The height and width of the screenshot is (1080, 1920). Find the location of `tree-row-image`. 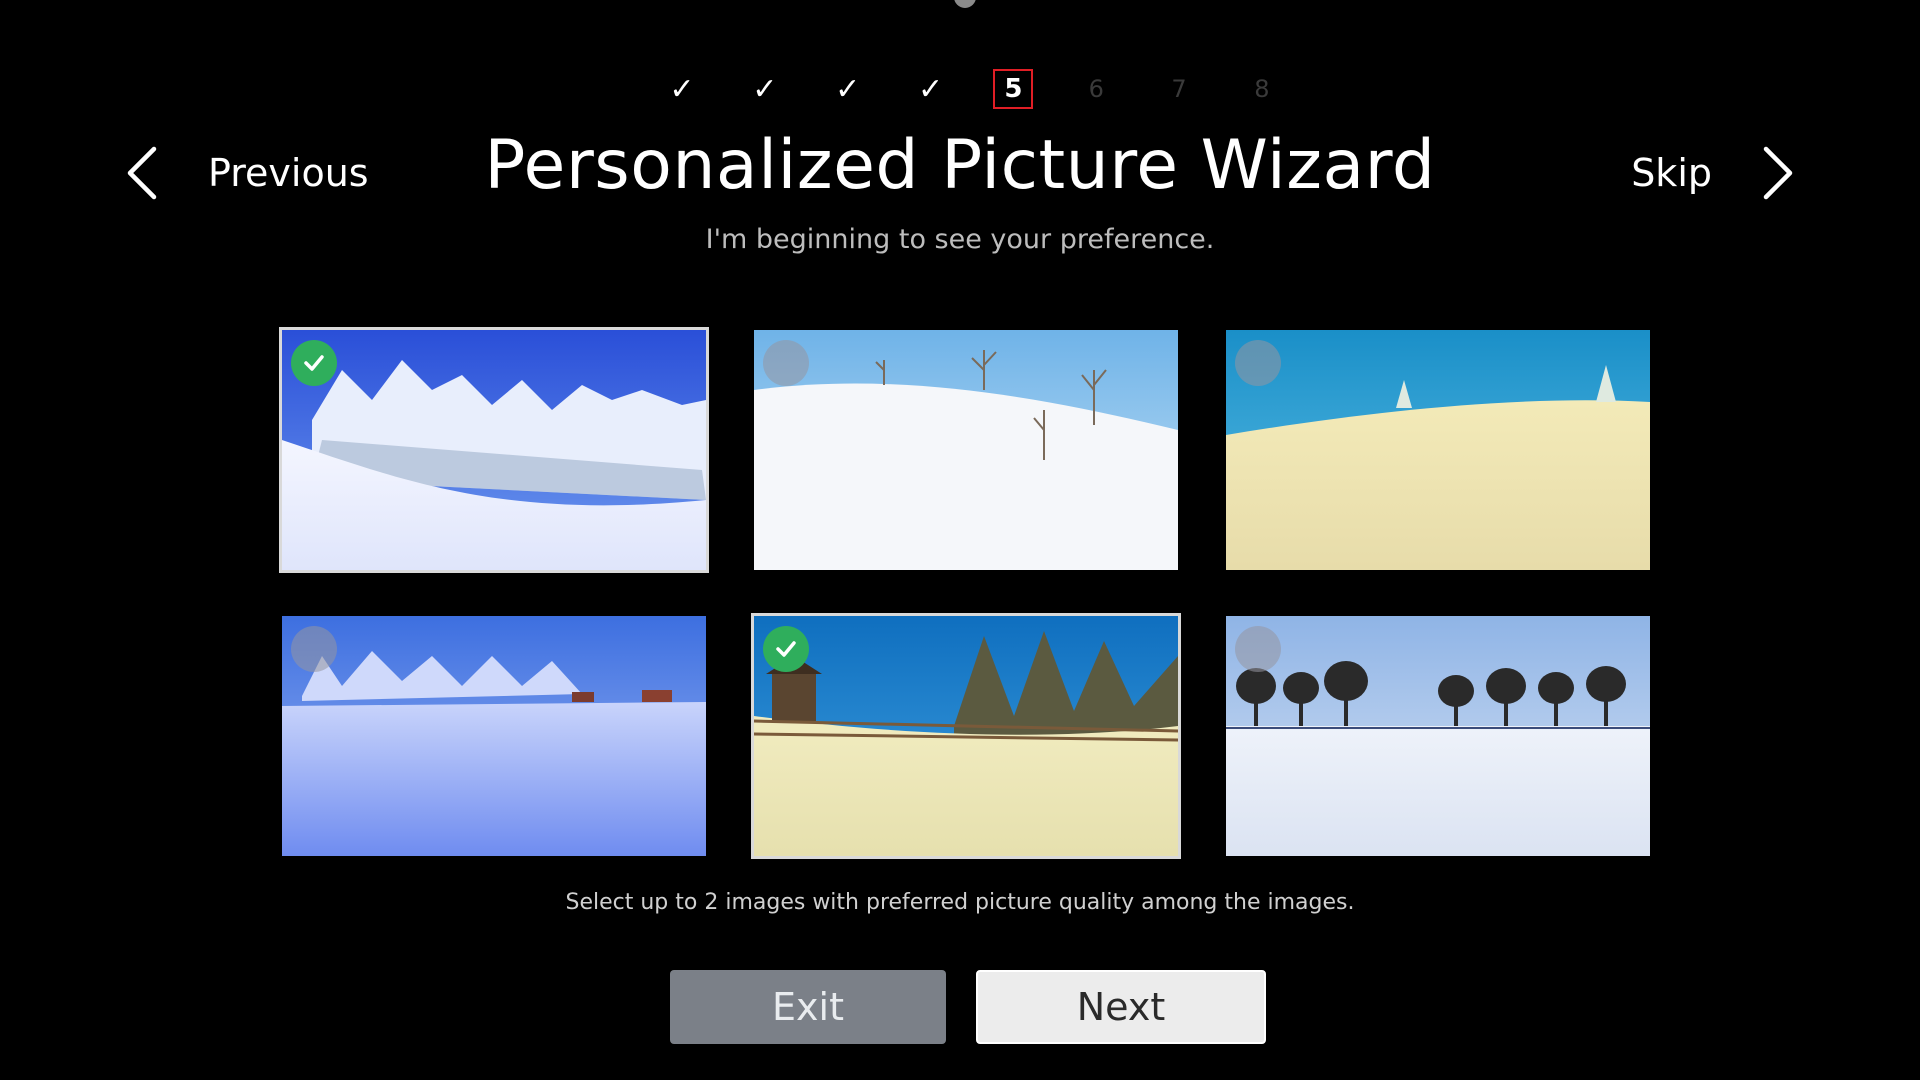

tree-row-image is located at coordinates (1438, 736).